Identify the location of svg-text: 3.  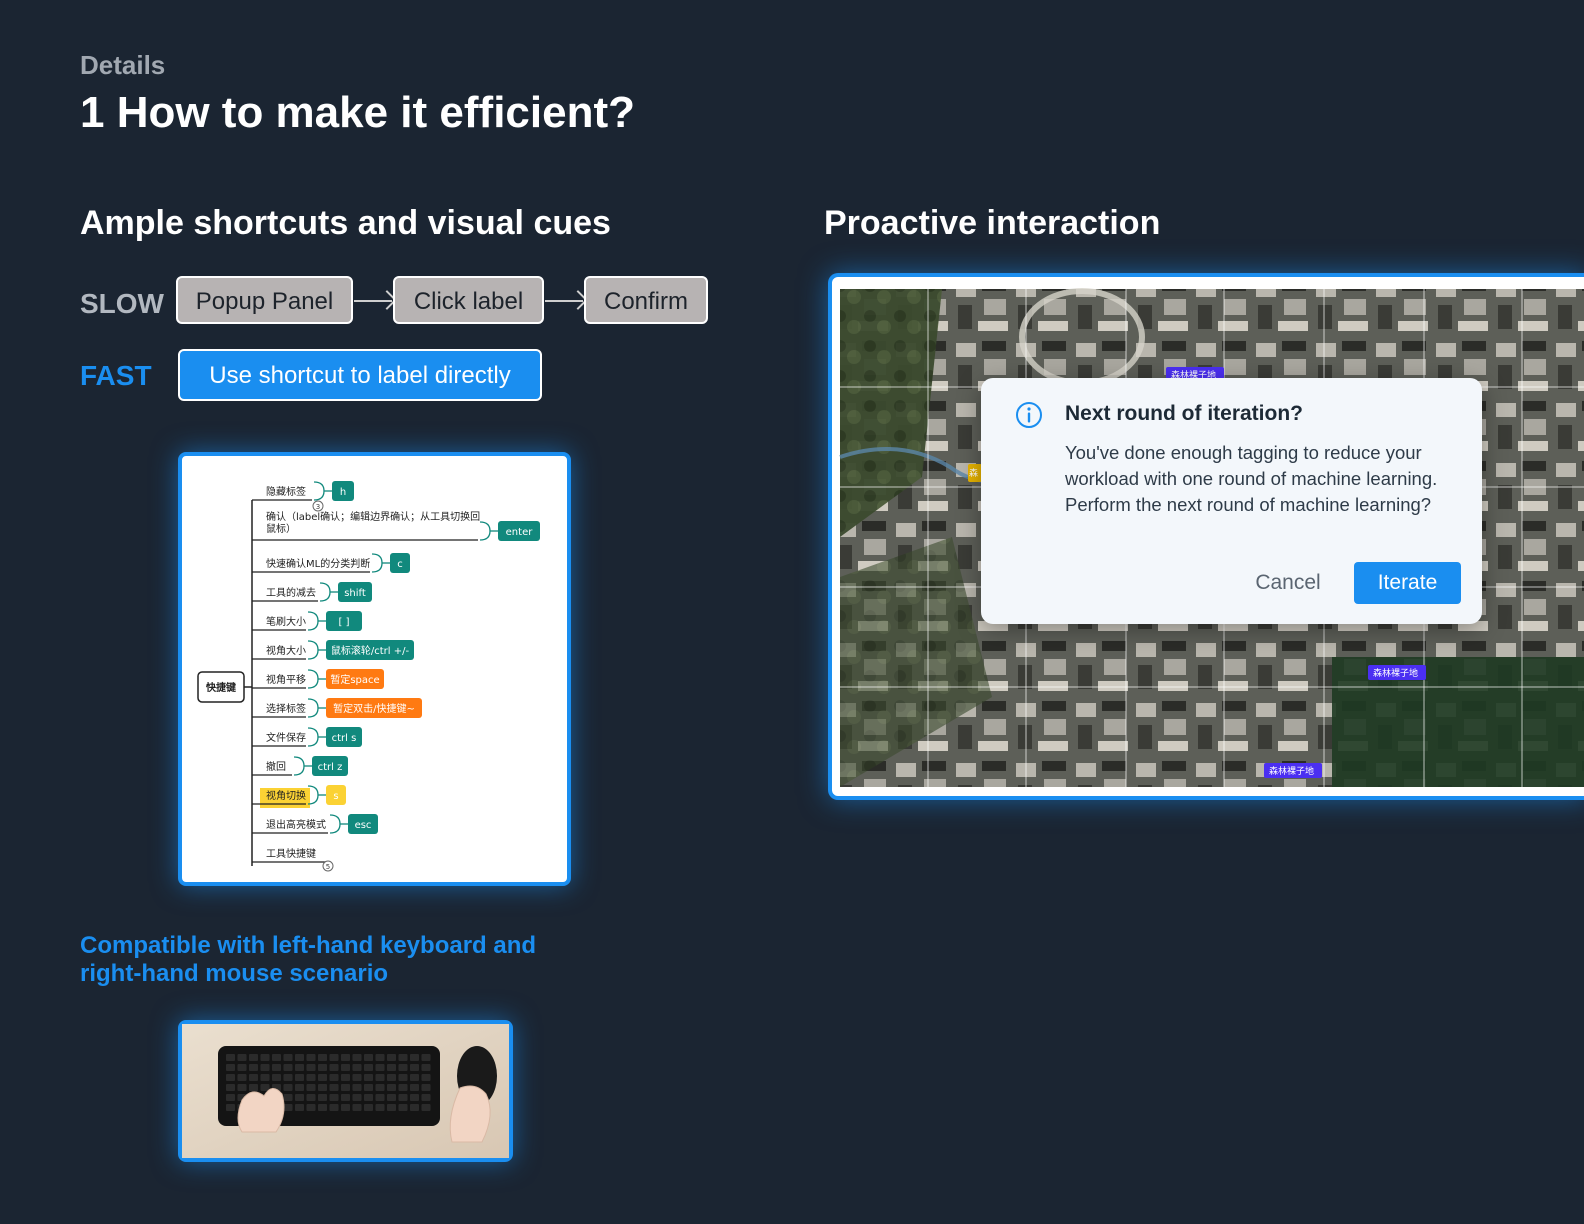
(318, 507).